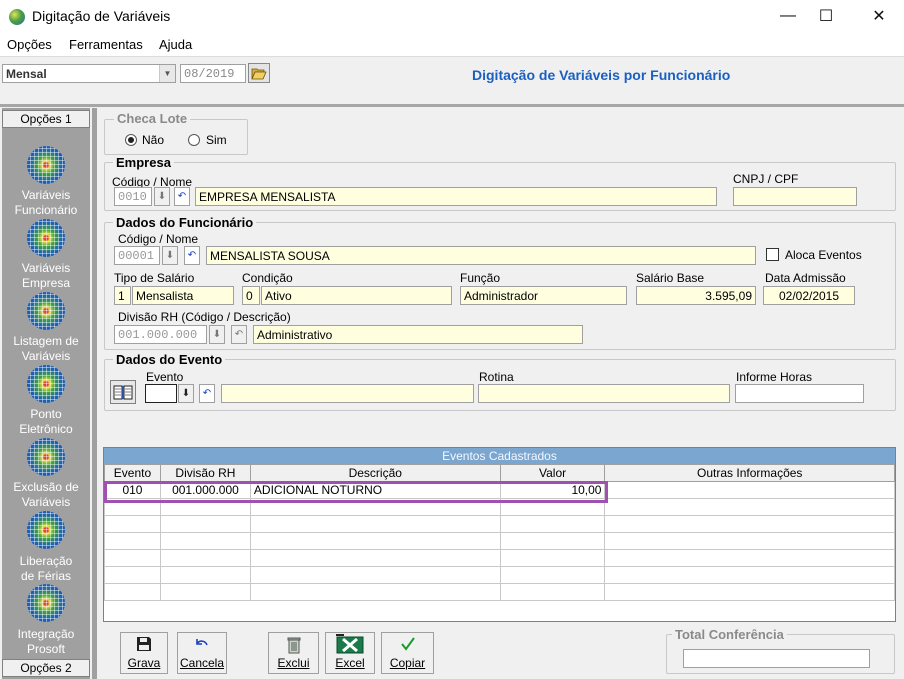  Describe the element at coordinates (749, 473) in the screenshot. I see `col-outras-informacoes: Outras Informações` at that location.